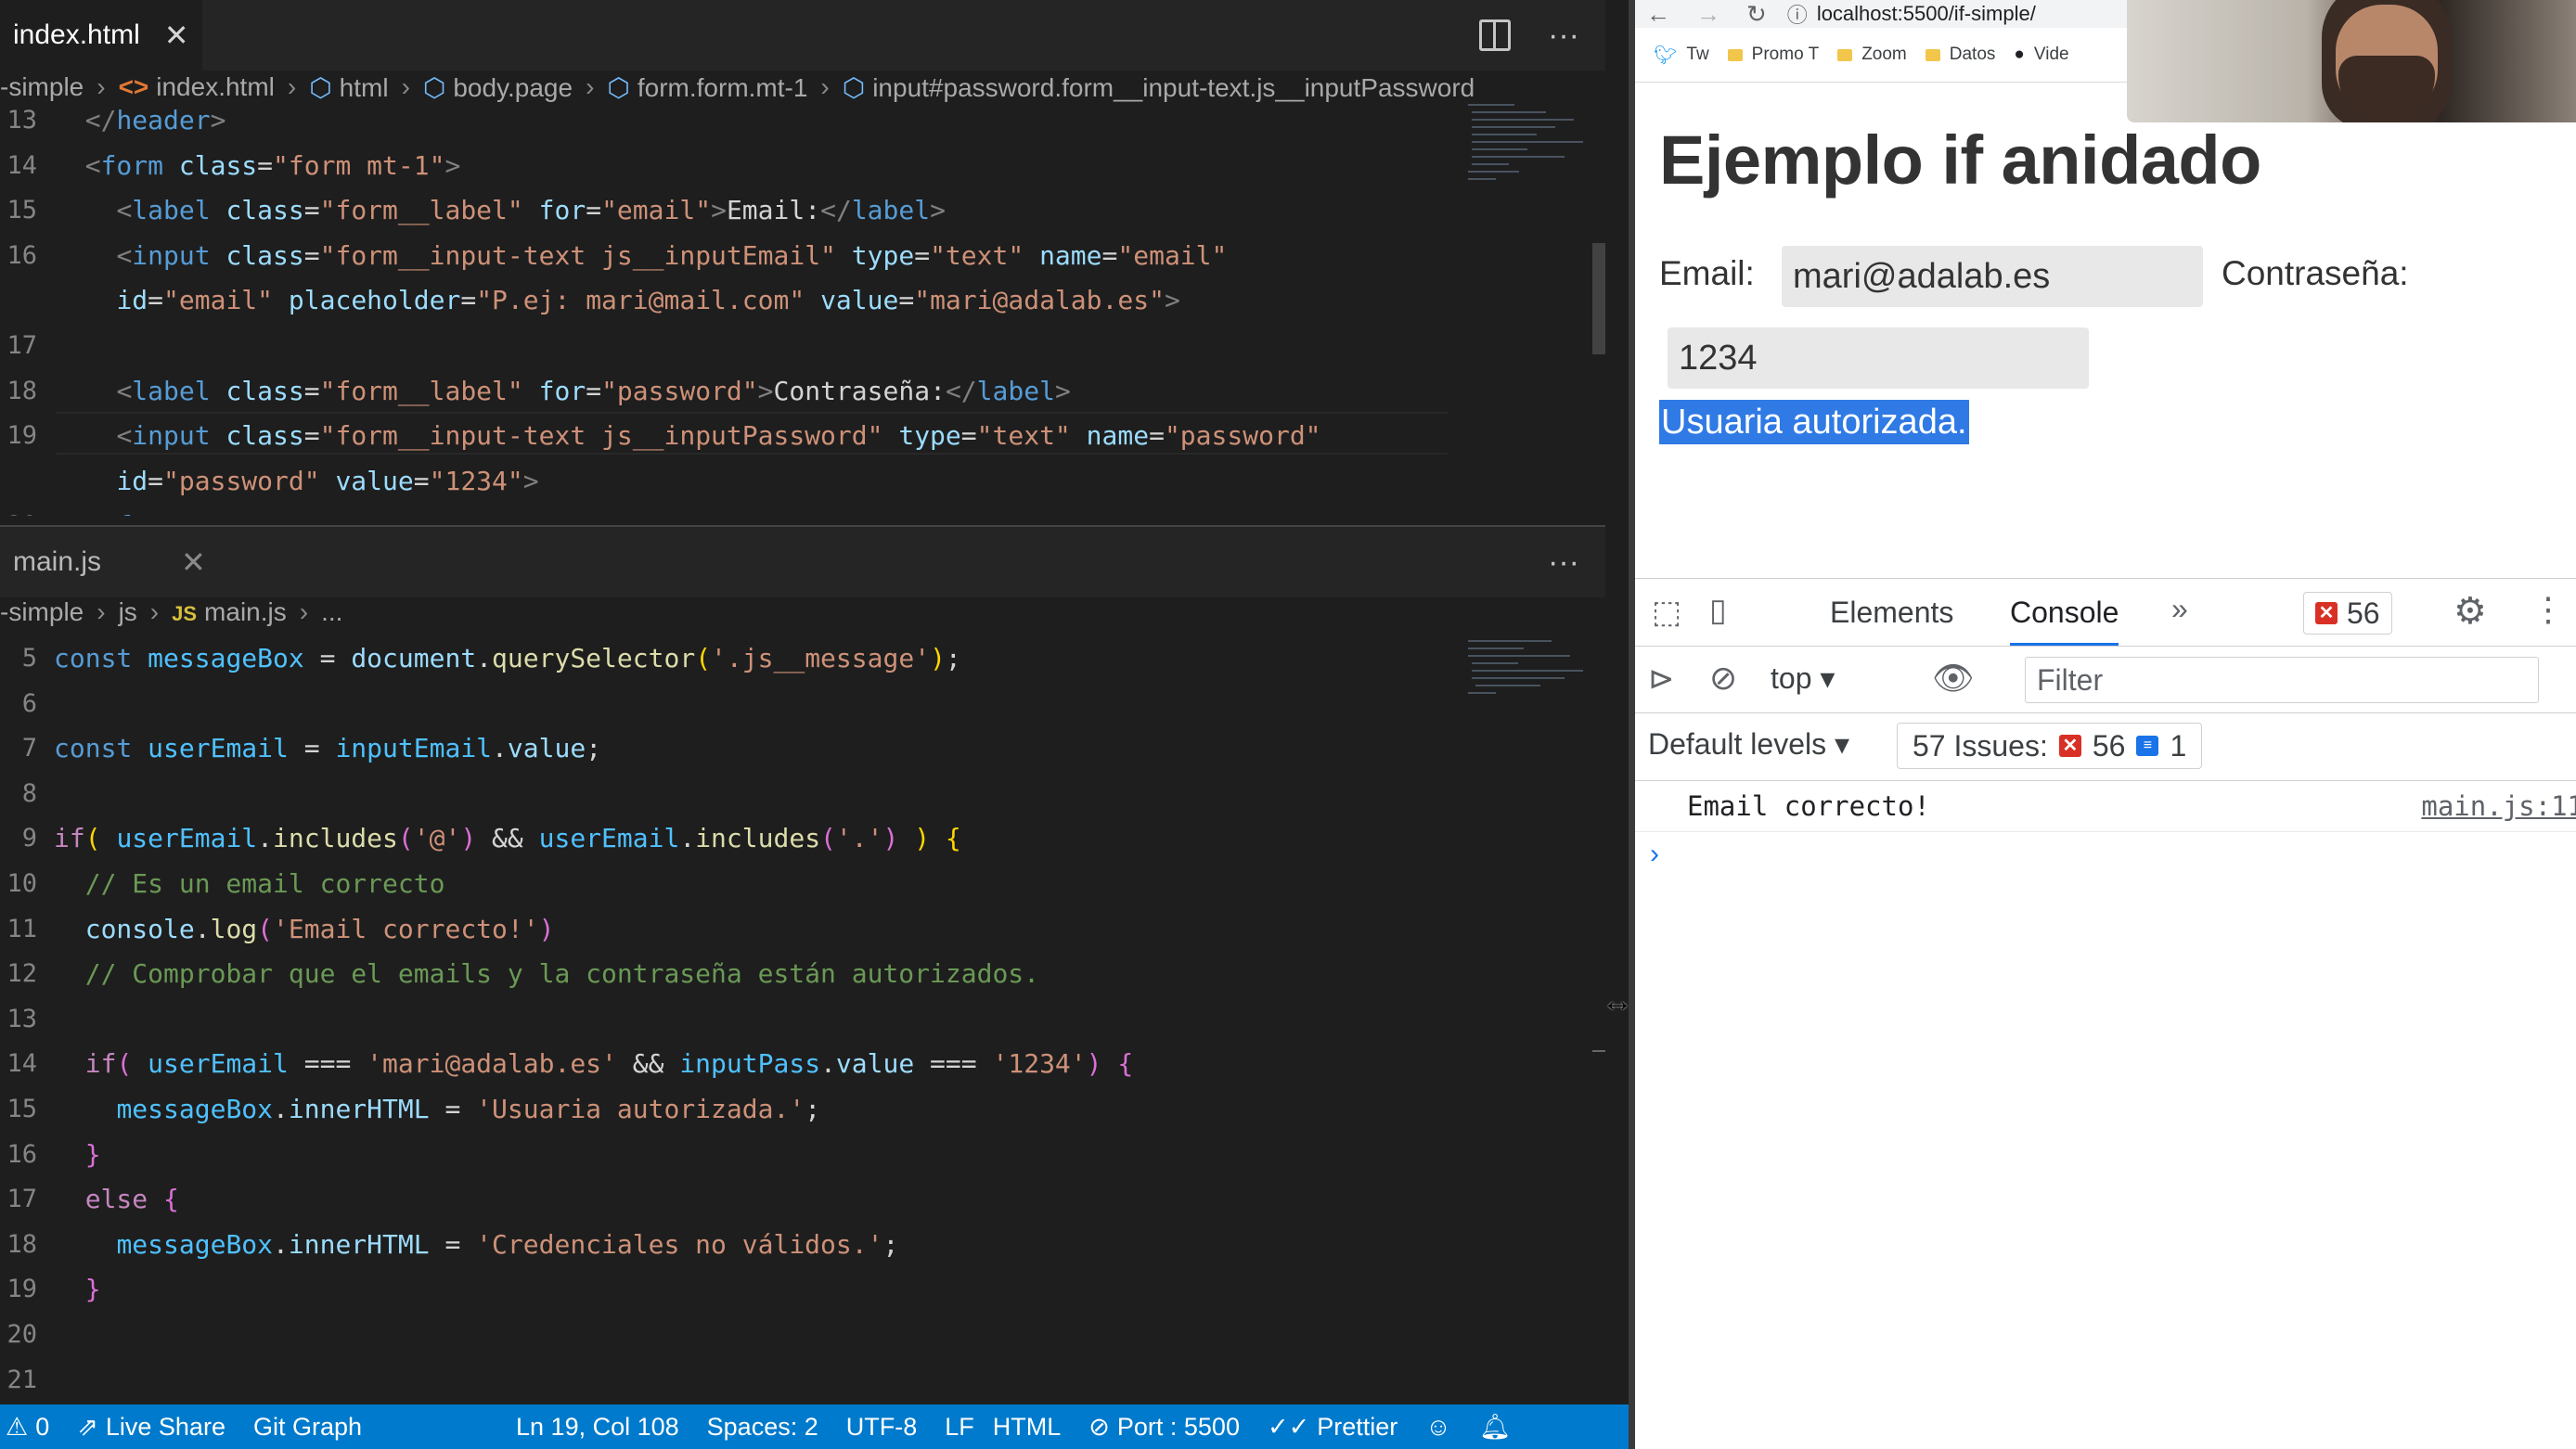 Image resolution: width=2576 pixels, height=1449 pixels. Describe the element at coordinates (2064, 612) in the screenshot. I see `tab-console: Console` at that location.